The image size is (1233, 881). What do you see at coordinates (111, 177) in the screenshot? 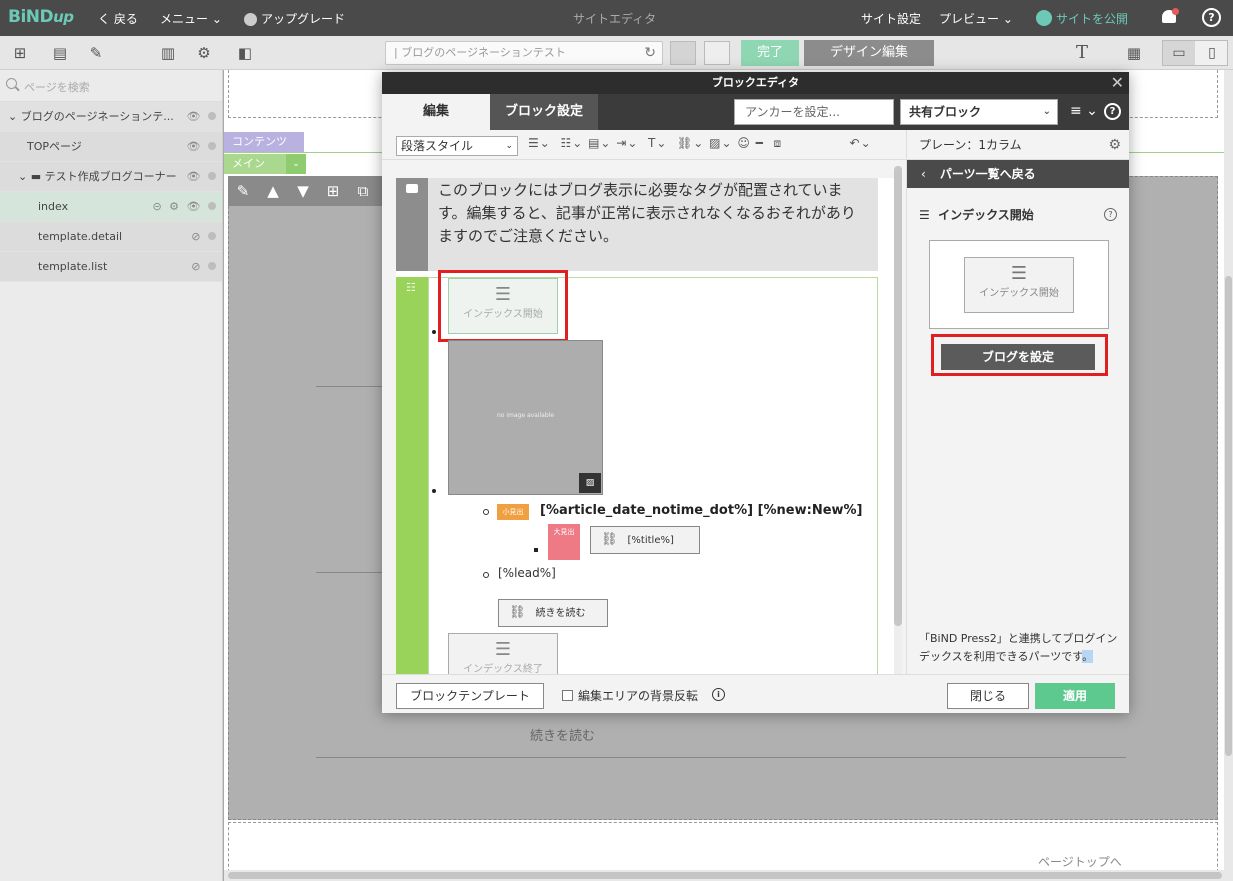
I see `tree-item-blog-corner: ⌄ ▬ テスト作成ブログコーナー 👁` at bounding box center [111, 177].